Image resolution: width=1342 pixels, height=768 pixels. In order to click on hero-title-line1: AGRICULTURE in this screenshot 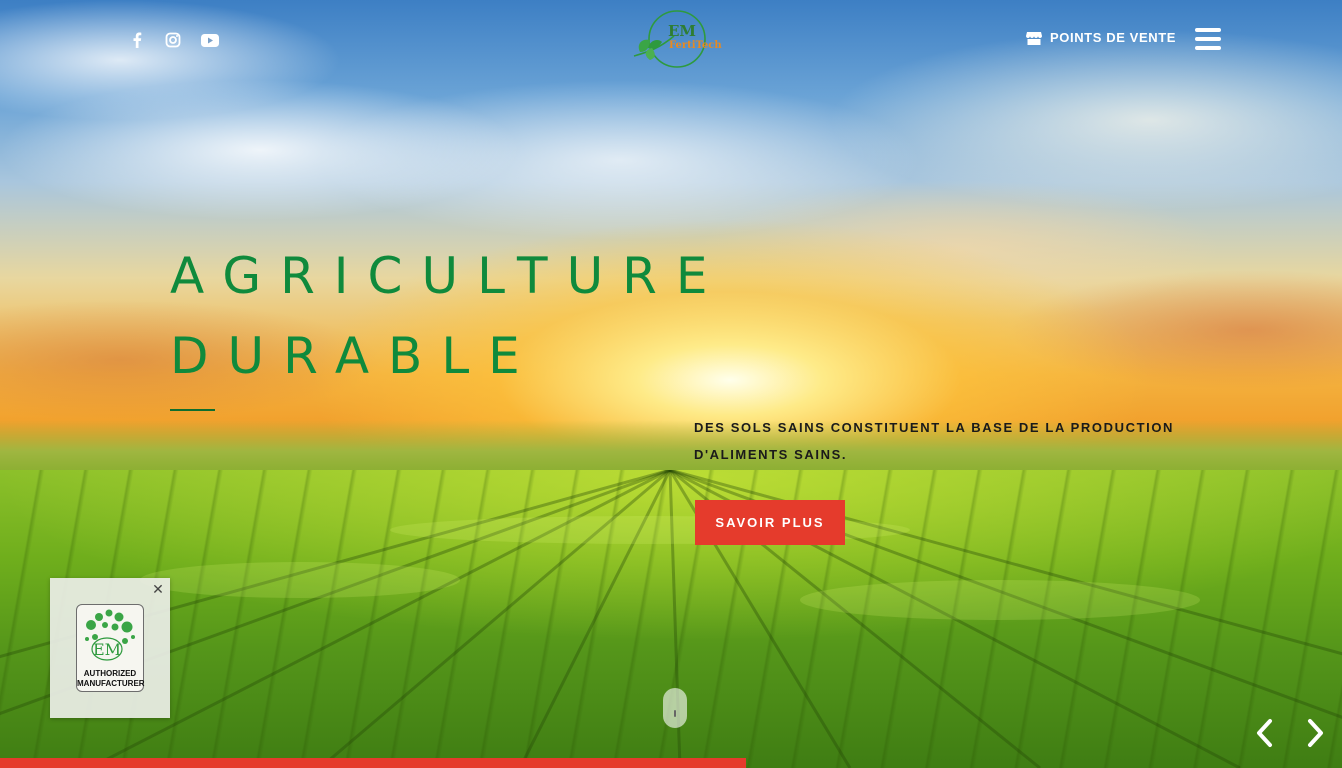, I will do `click(448, 276)`.